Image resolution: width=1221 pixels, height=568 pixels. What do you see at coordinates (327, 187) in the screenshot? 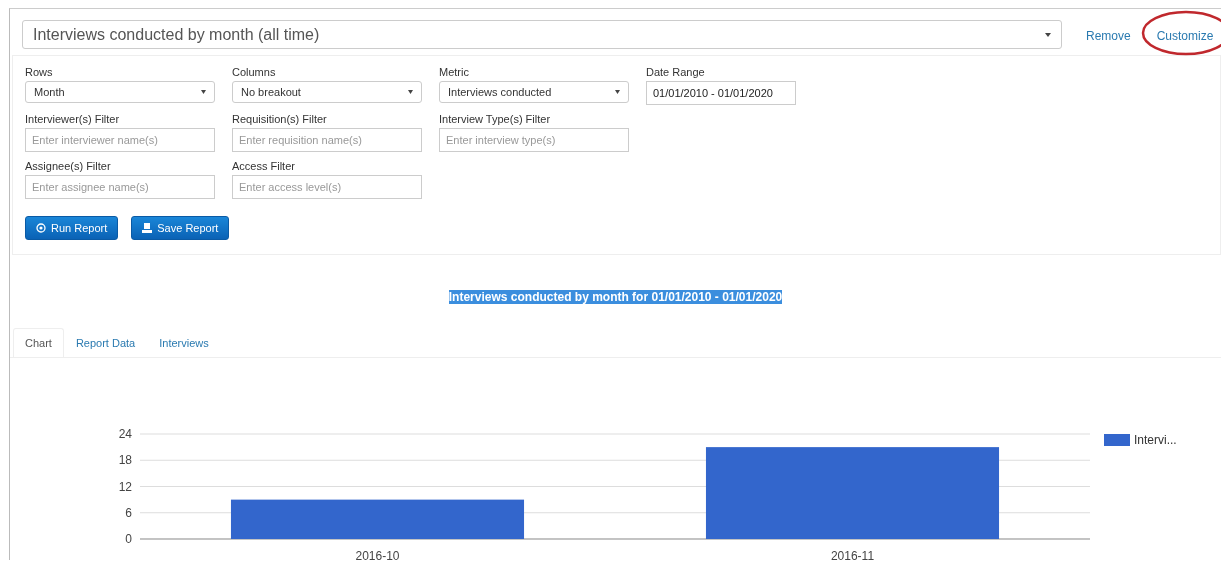
I see `input-field: Enter access level(s)` at bounding box center [327, 187].